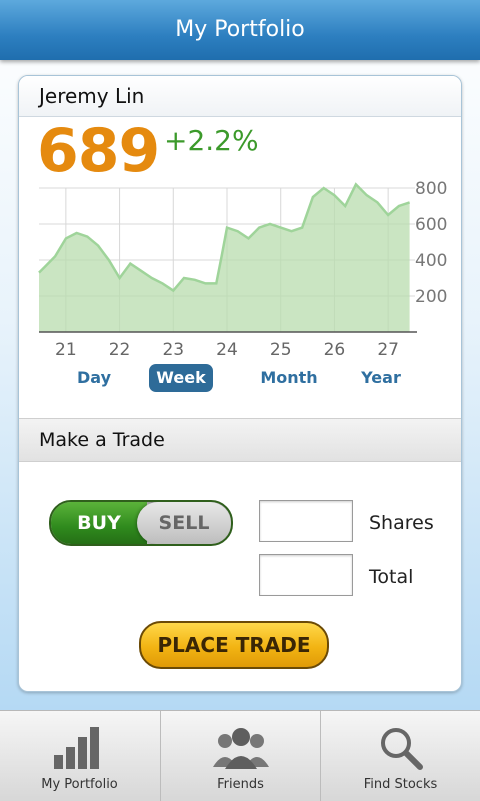 This screenshot has height=801, width=480. I want to click on x-tick-label: 23, so click(173, 350).